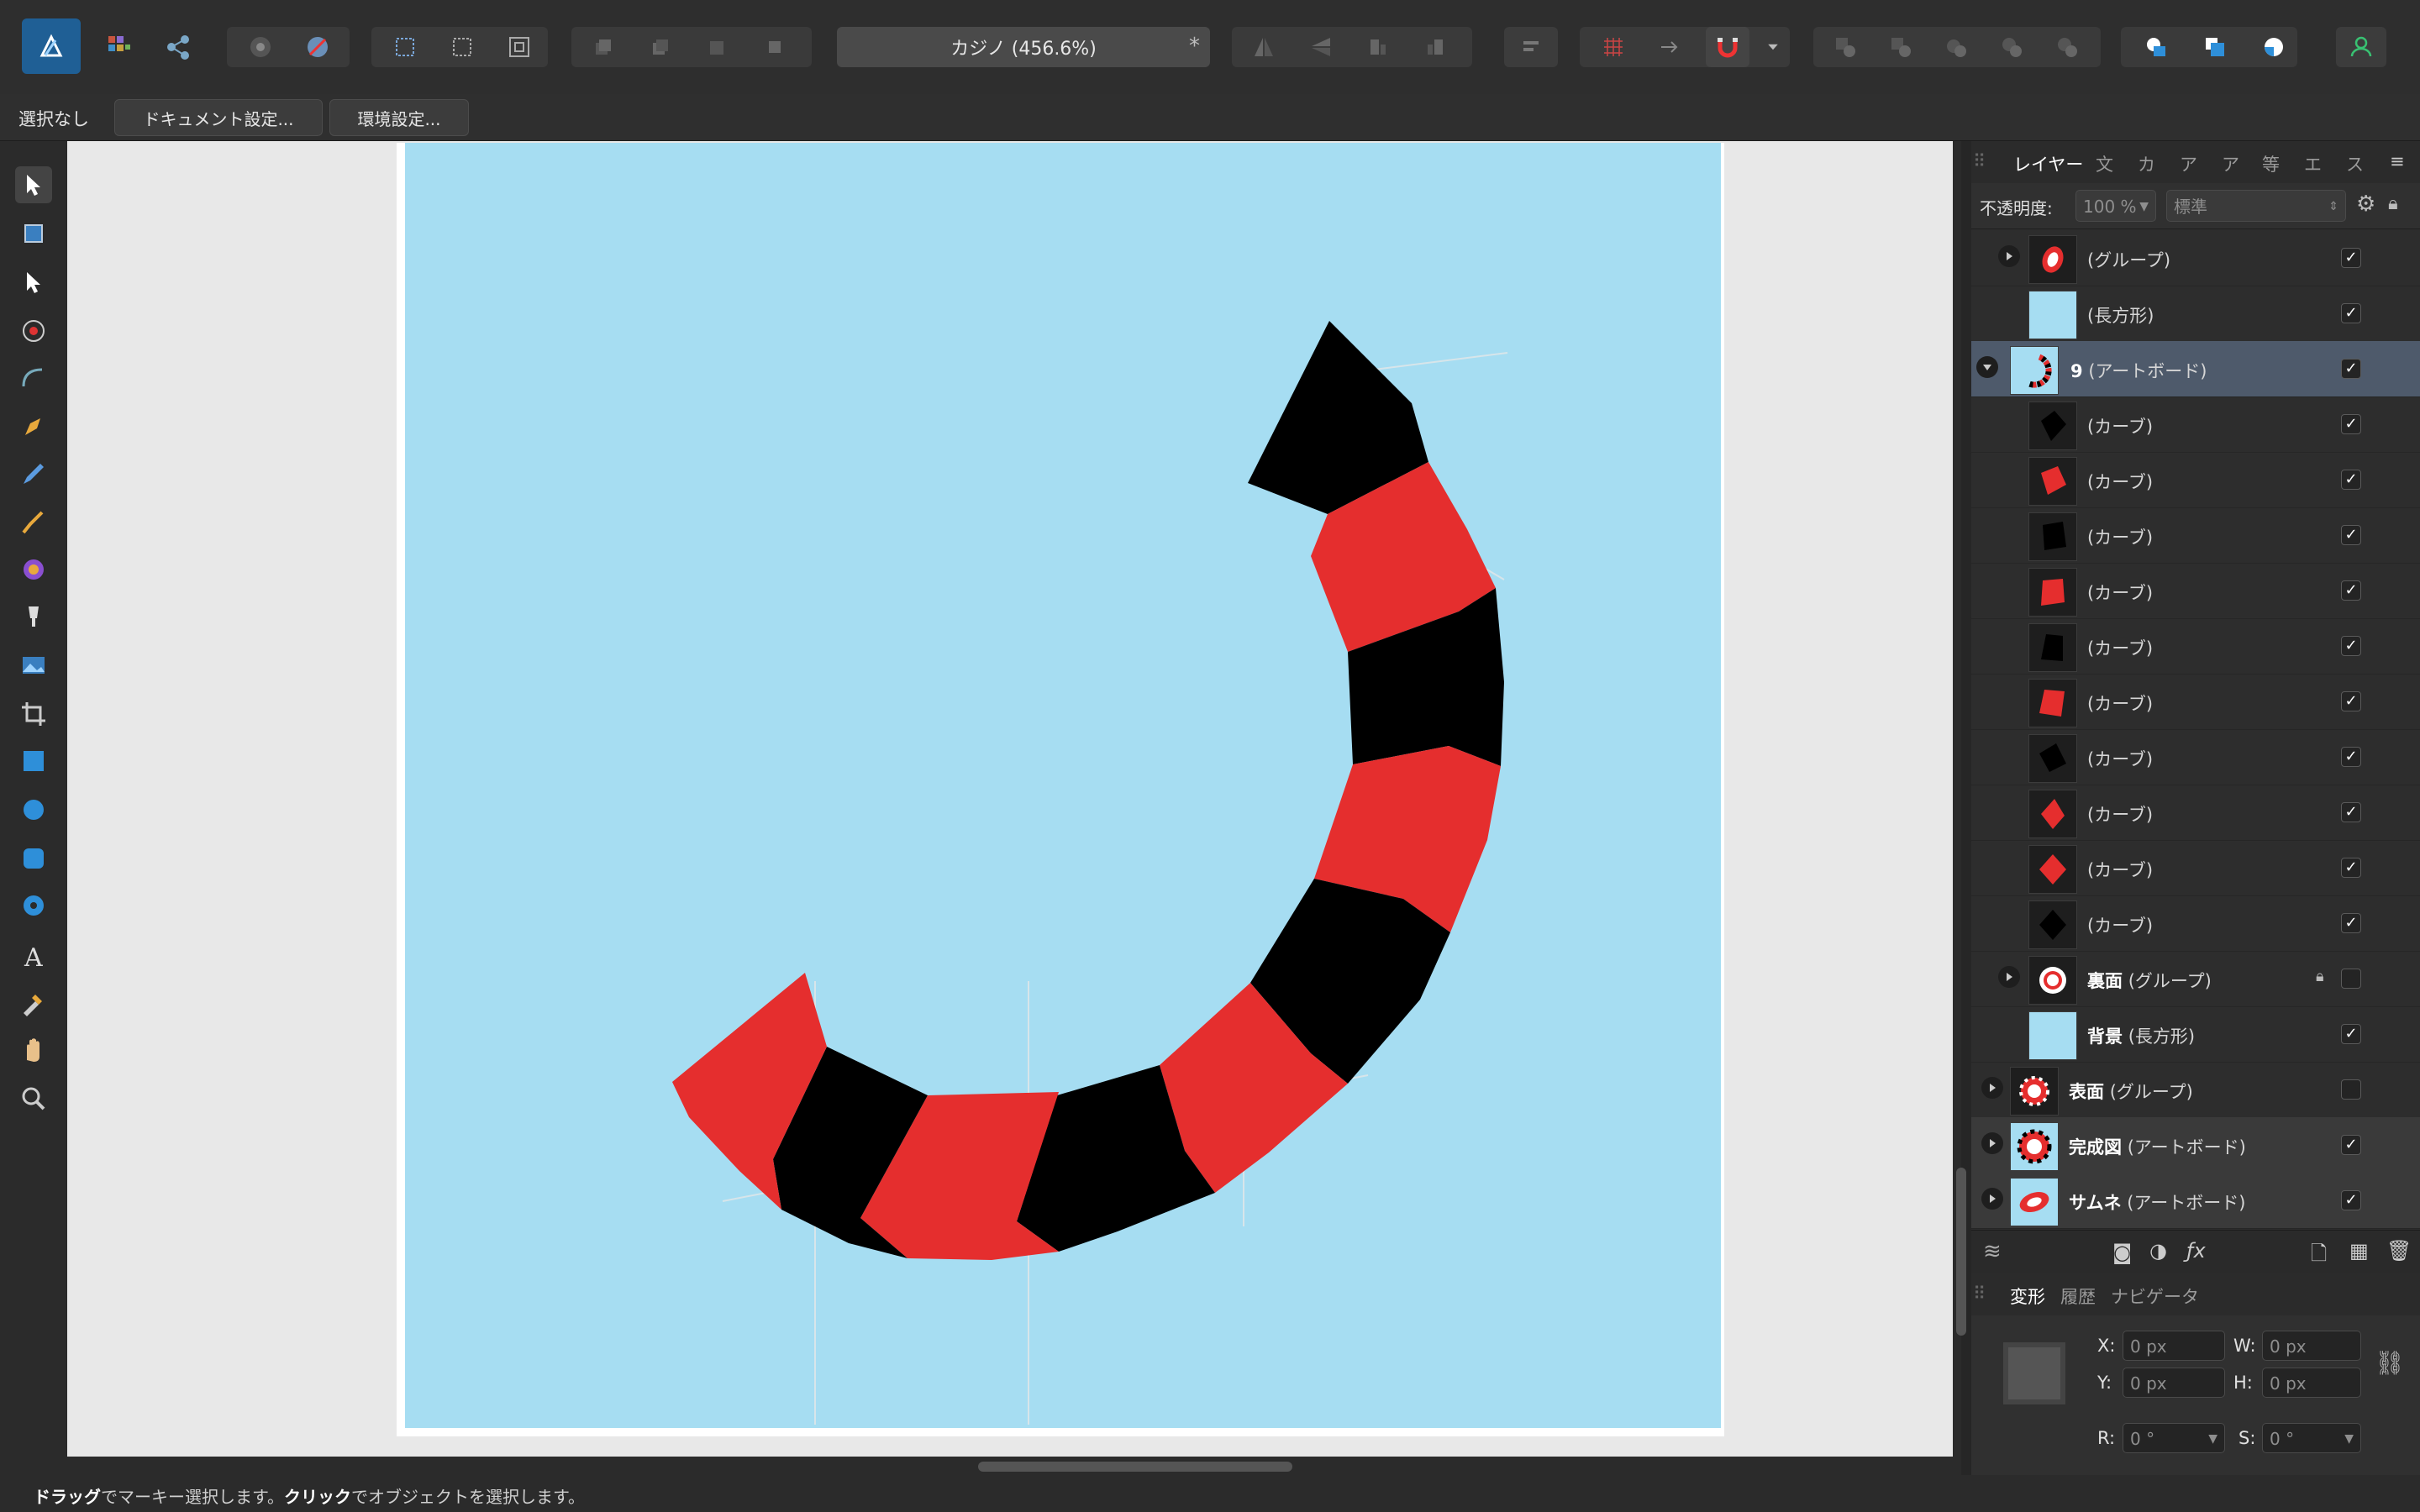 This screenshot has width=2420, height=1512. What do you see at coordinates (2215, 47) in the screenshot?
I see `insert-back-icon` at bounding box center [2215, 47].